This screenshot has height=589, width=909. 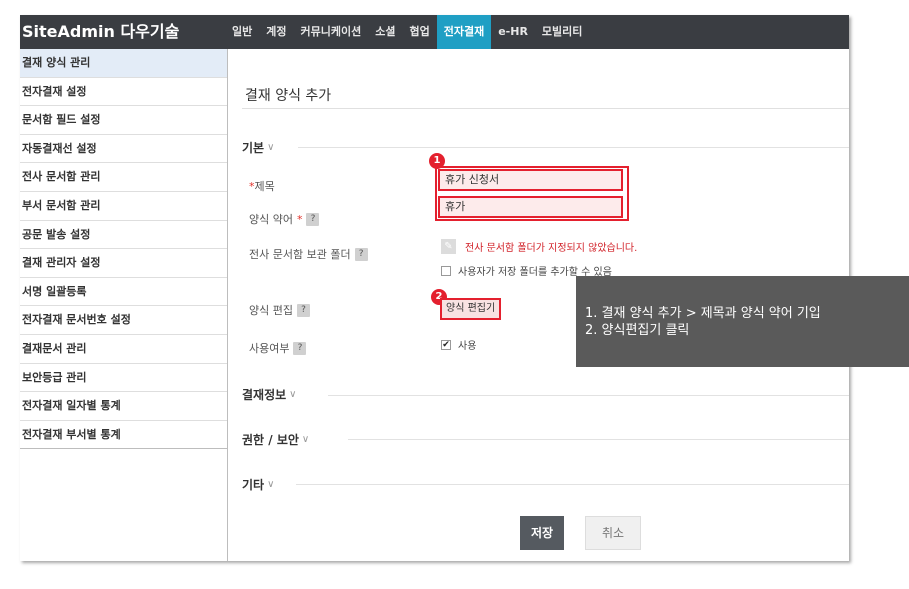 What do you see at coordinates (123, 92) in the screenshot?
I see `sidebar-item-approval-settings: 전자결재 설정` at bounding box center [123, 92].